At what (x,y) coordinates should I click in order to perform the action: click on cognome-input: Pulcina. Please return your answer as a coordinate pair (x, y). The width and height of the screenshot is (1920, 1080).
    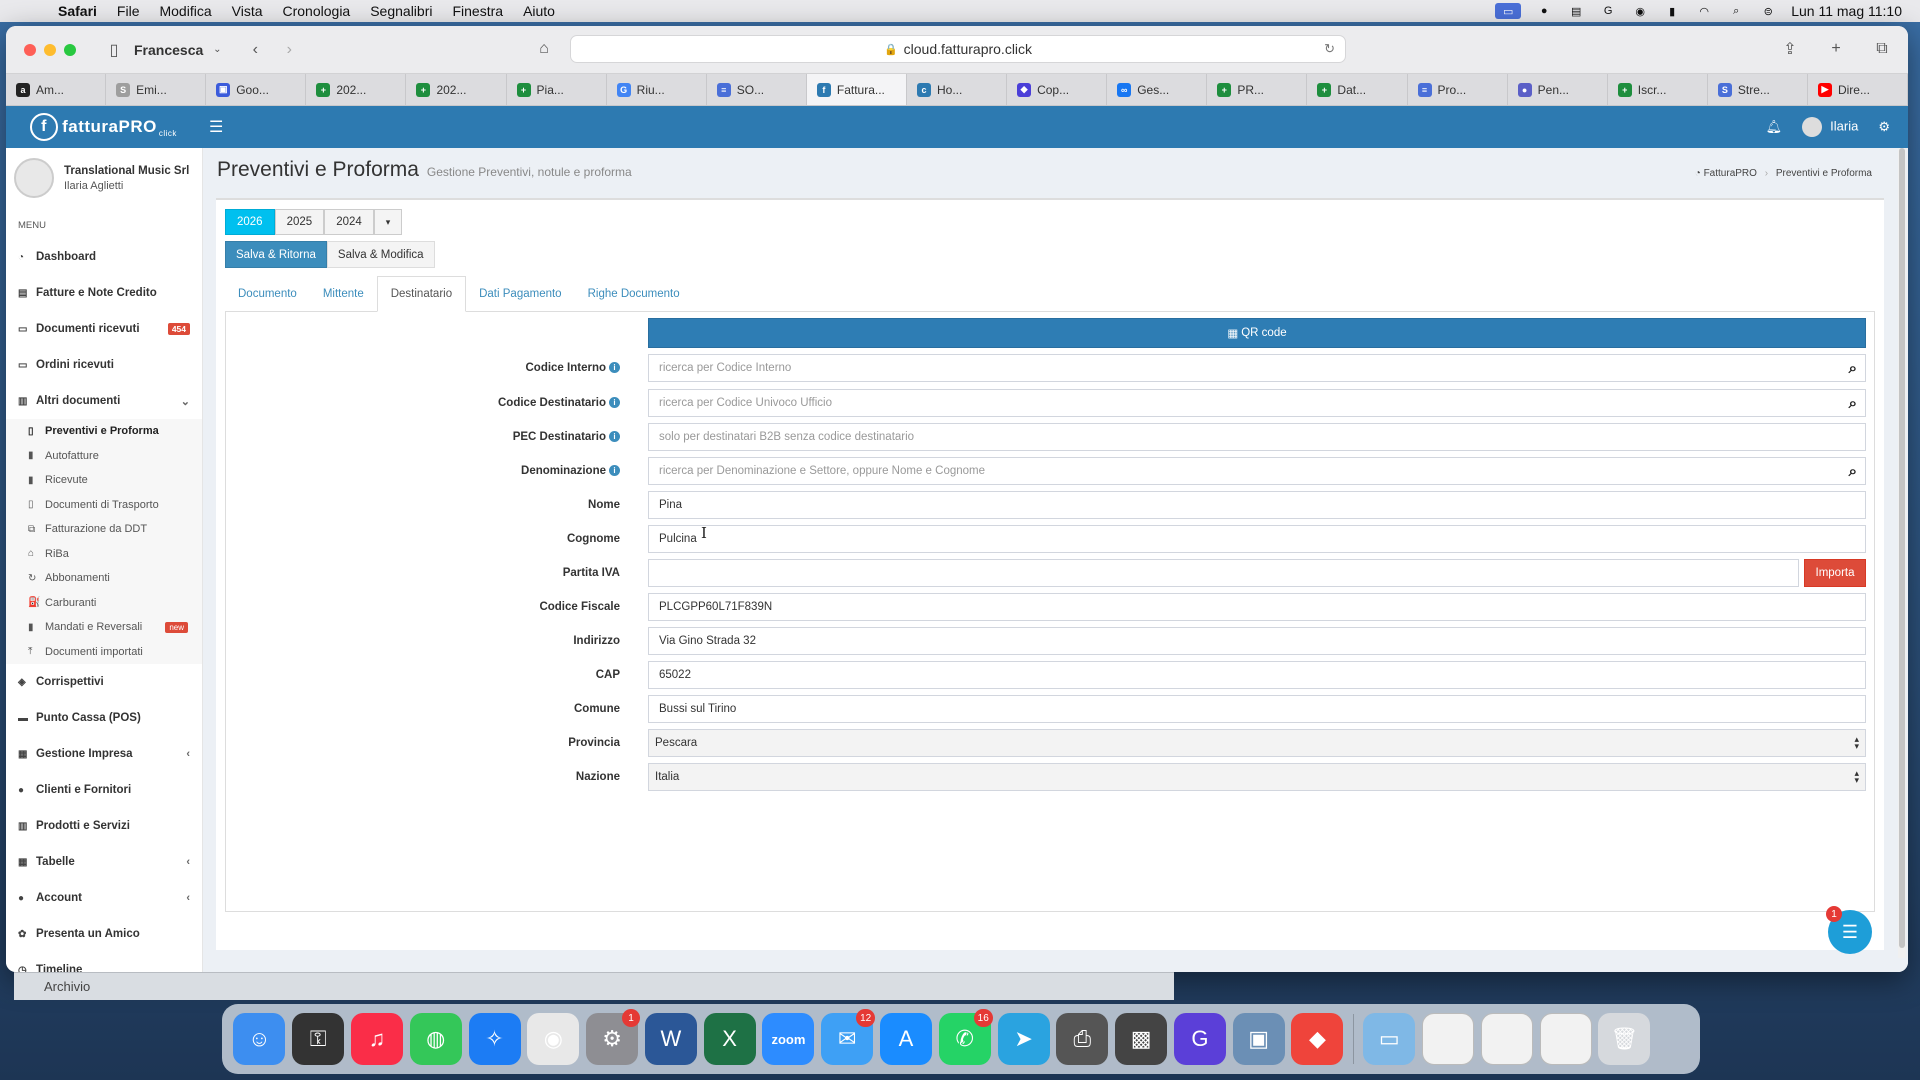
    Looking at the image, I should click on (1257, 539).